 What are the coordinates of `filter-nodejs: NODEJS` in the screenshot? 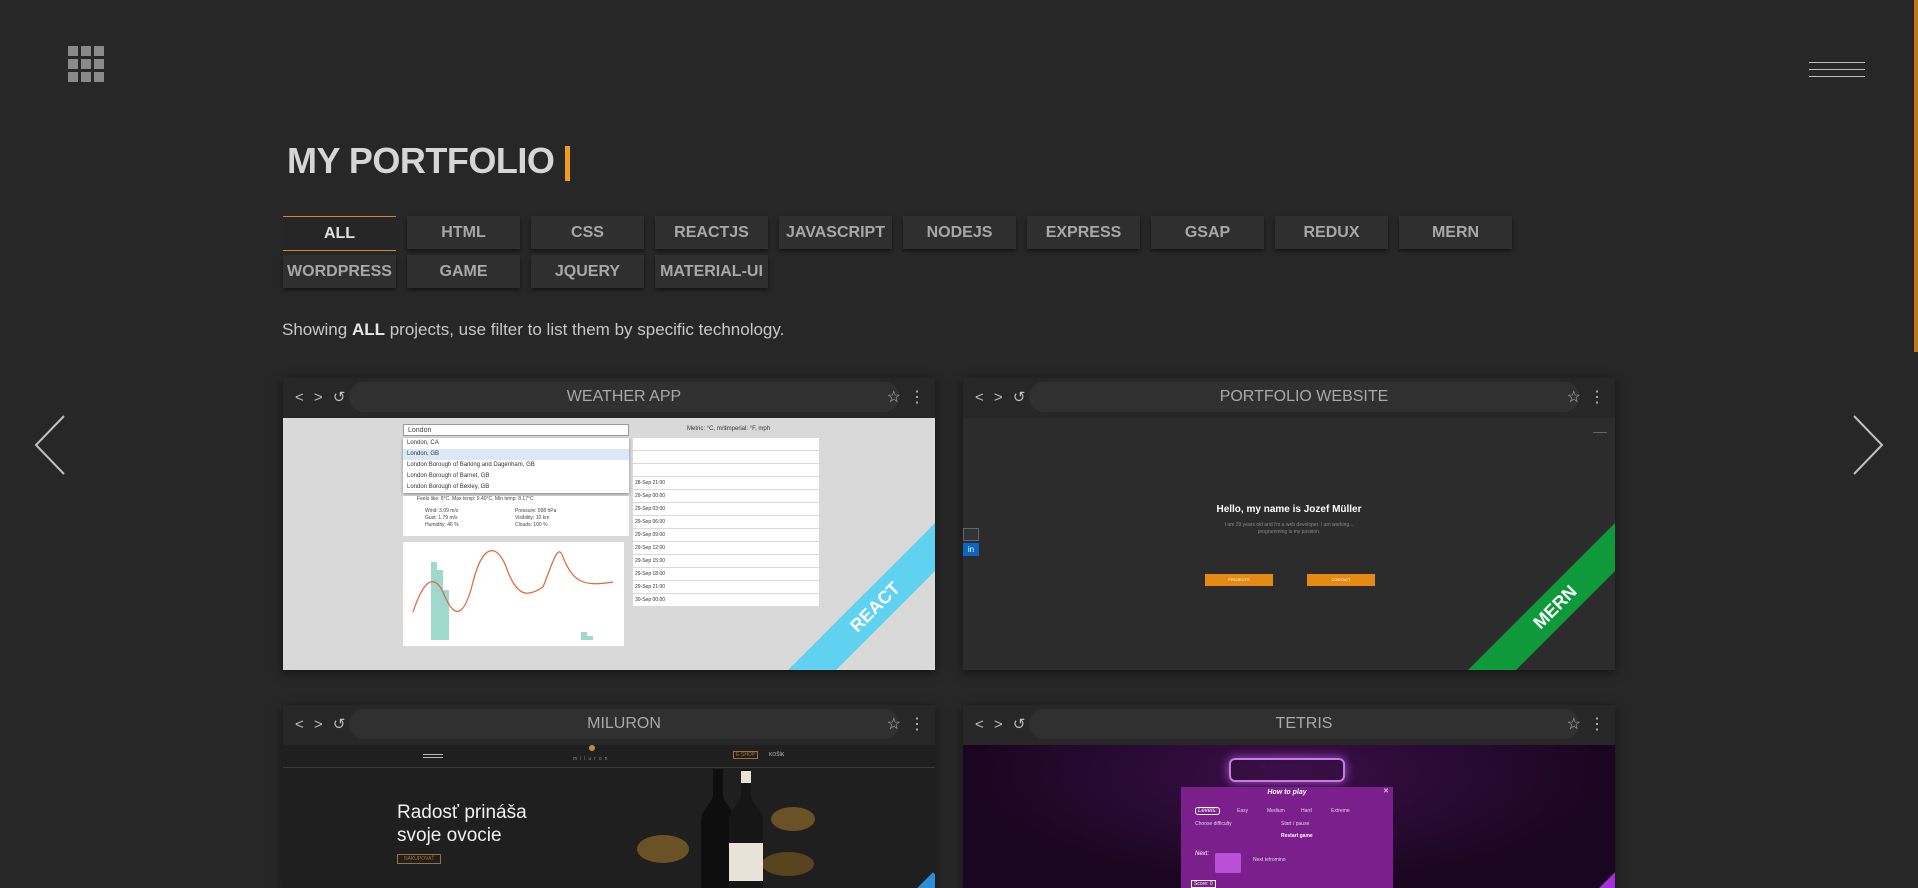 It's located at (959, 232).